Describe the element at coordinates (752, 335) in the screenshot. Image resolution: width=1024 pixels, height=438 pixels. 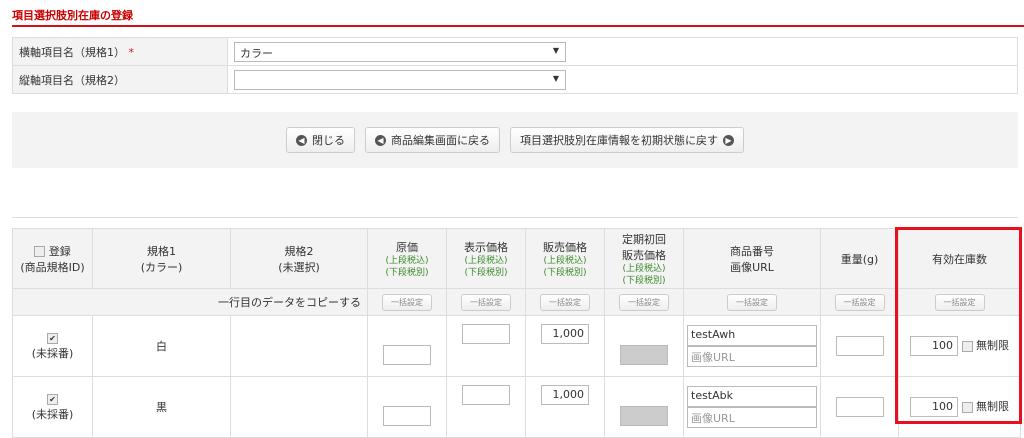
I see `product-code-input: testAwh` at that location.